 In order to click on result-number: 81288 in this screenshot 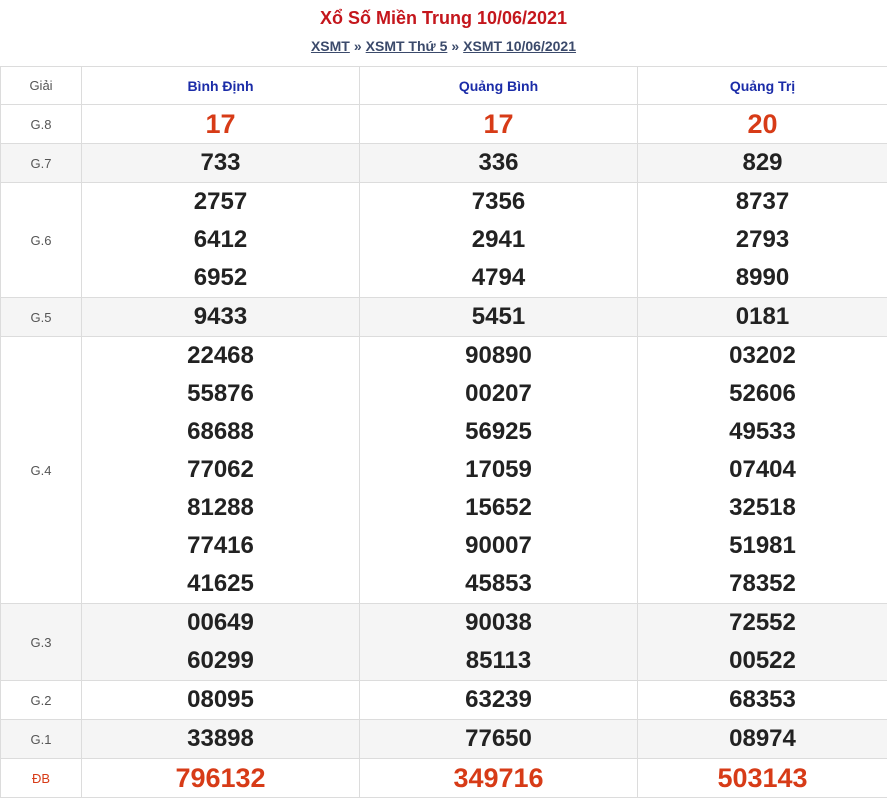, I will do `click(220, 508)`.